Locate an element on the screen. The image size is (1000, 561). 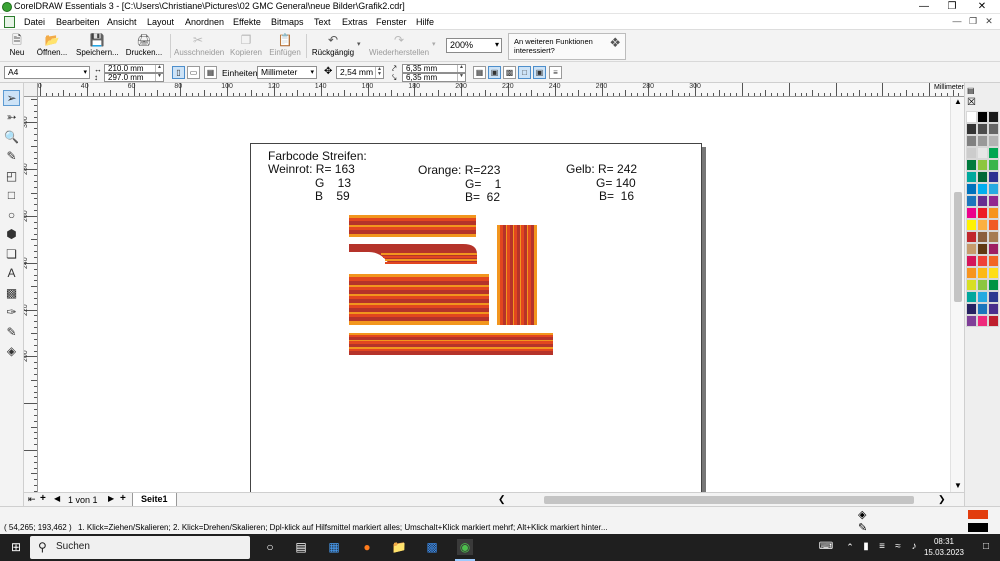
minimize-button: — is located at coordinates (924, 7).